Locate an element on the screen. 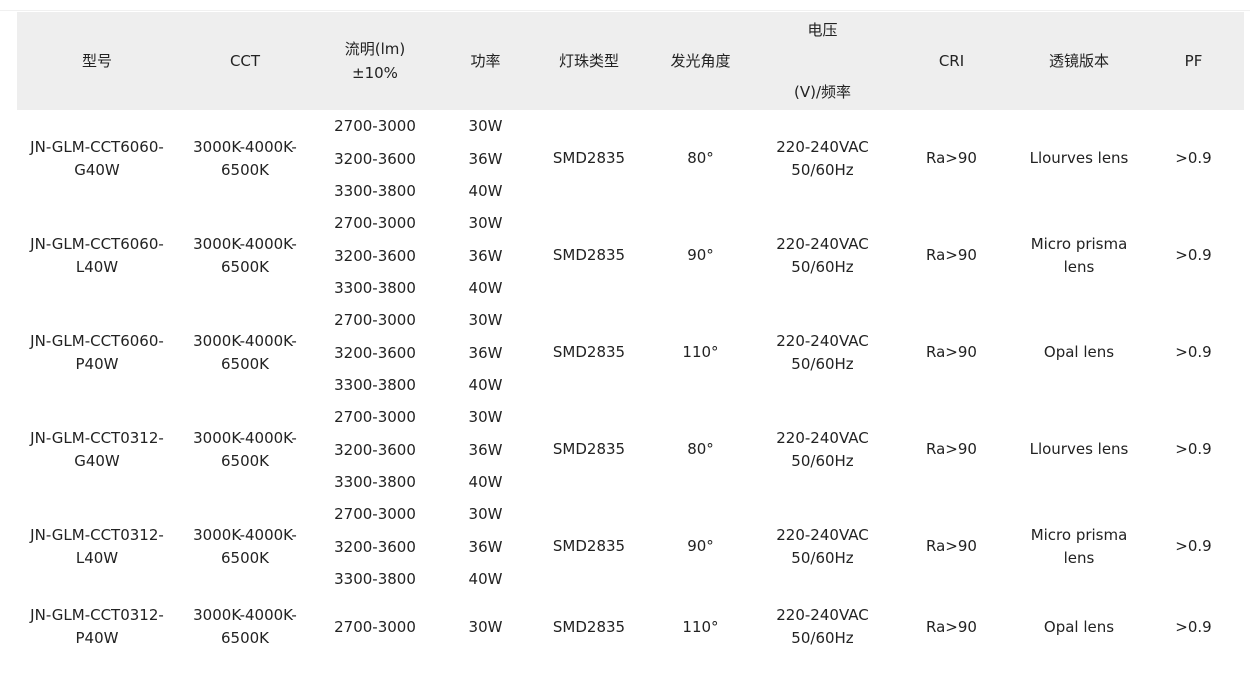 This screenshot has height=675, width=1250. beam-angle-cell: 80° is located at coordinates (700, 449).